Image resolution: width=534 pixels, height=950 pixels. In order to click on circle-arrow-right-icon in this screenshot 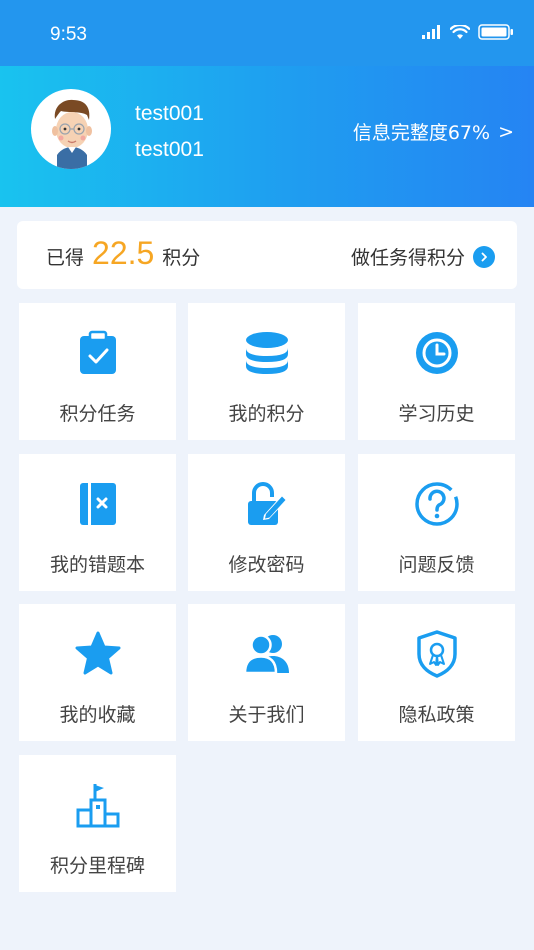, I will do `click(484, 256)`.